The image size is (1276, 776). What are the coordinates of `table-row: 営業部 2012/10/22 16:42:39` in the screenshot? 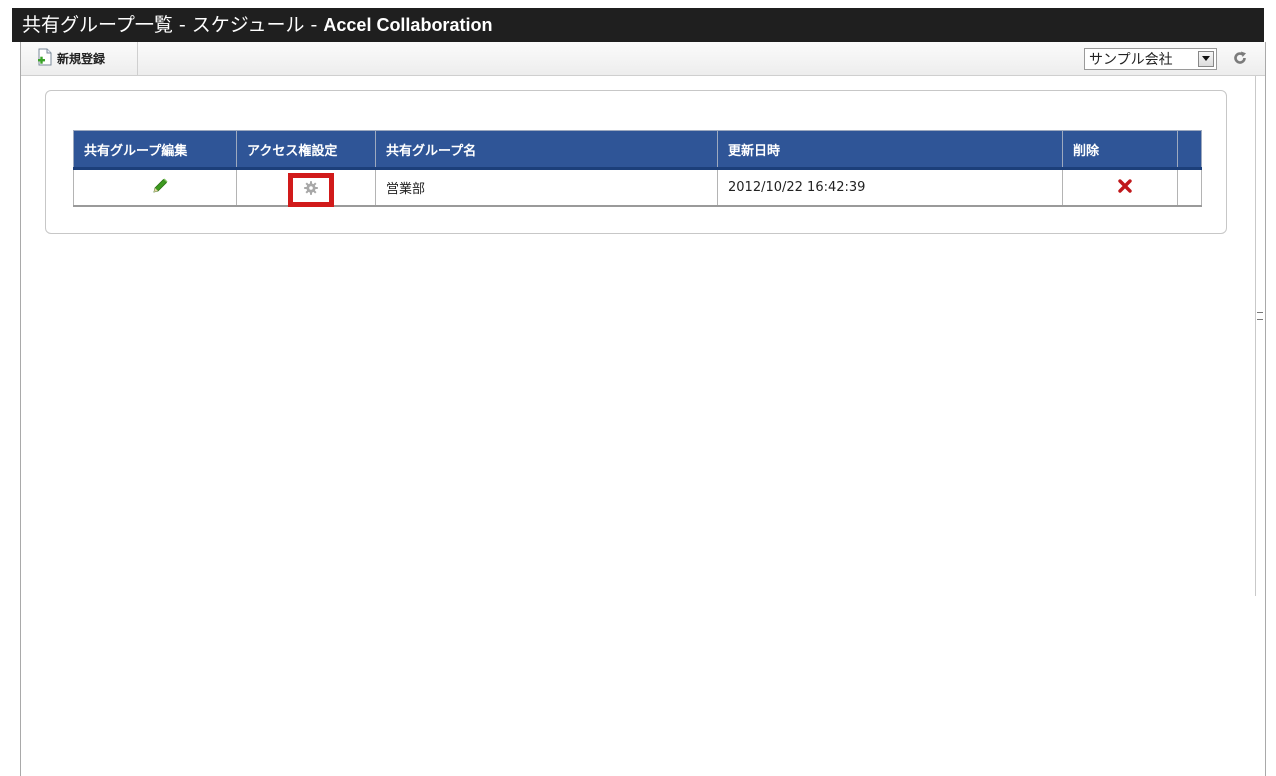 It's located at (637, 187).